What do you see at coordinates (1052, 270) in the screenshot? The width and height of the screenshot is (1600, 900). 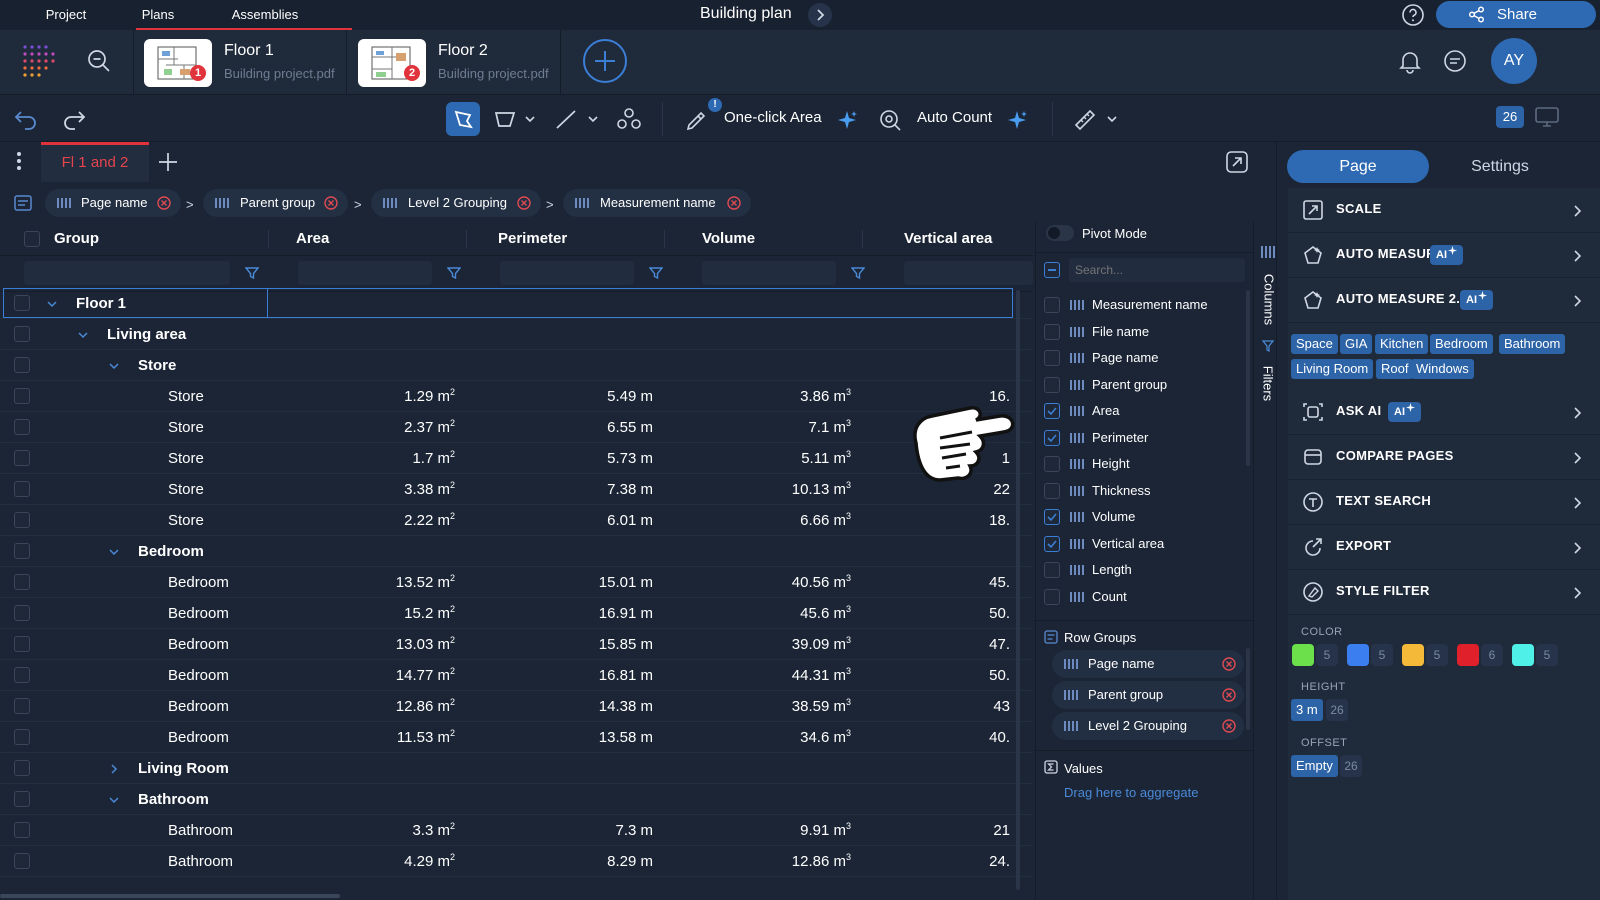 I see `toggle-all-columns-checkbox` at bounding box center [1052, 270].